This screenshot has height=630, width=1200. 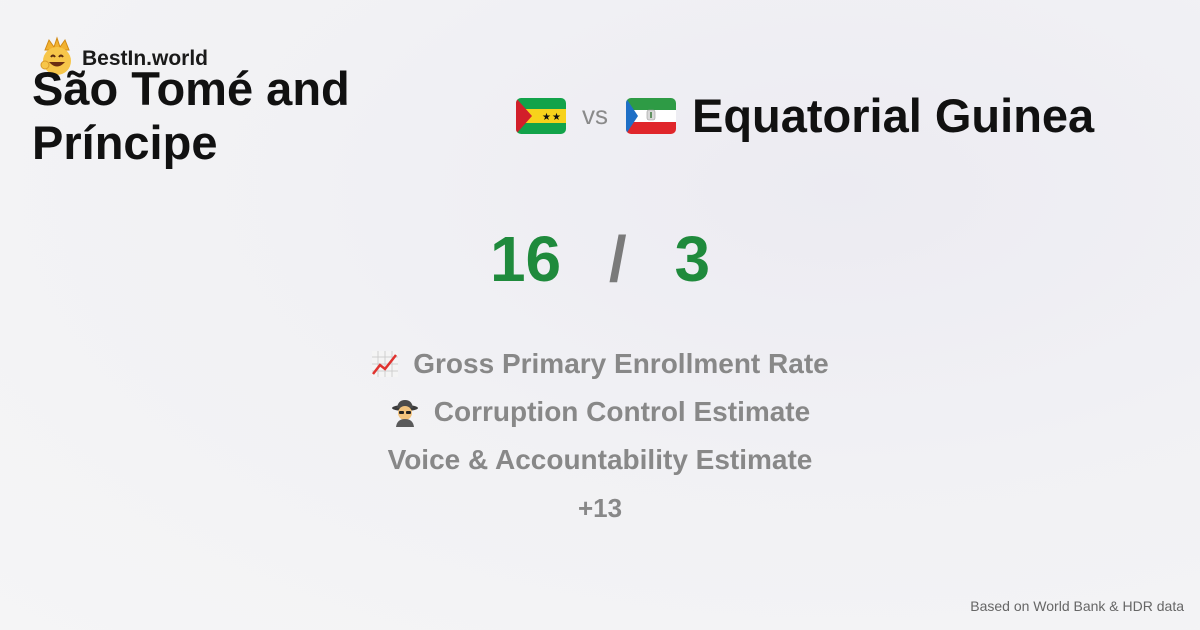 What do you see at coordinates (1077, 606) in the screenshot?
I see `data-source-note: Based on World Bank & HDR data` at bounding box center [1077, 606].